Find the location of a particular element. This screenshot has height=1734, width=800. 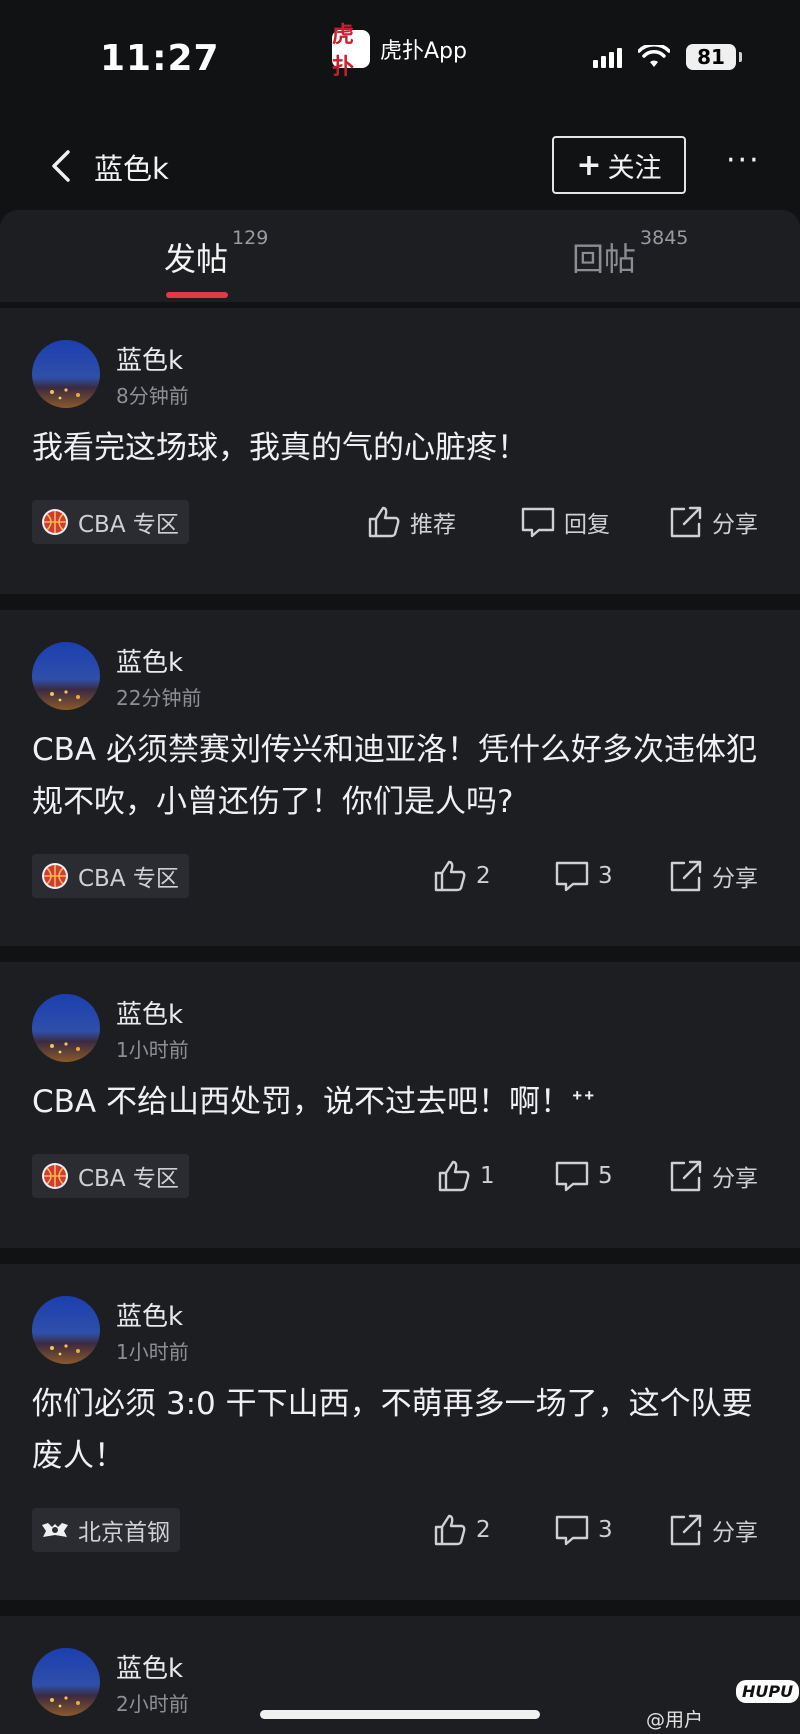

page-title: 蓝色k is located at coordinates (131, 169).